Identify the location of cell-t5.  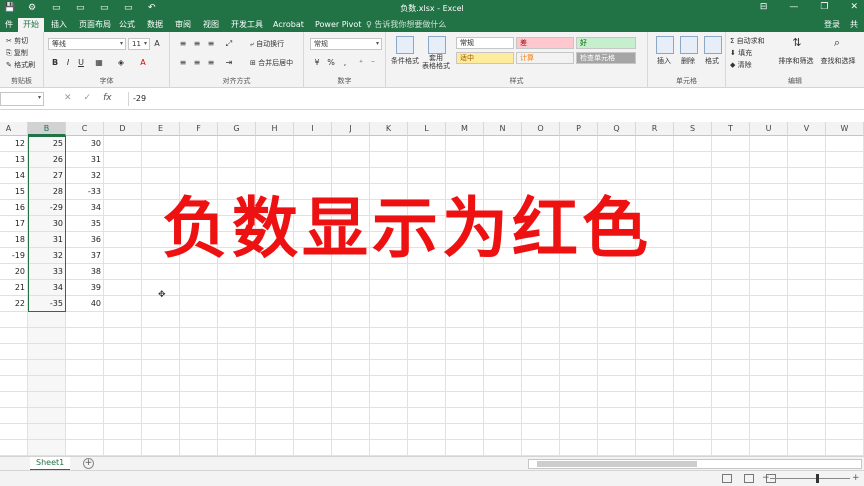
(731, 208).